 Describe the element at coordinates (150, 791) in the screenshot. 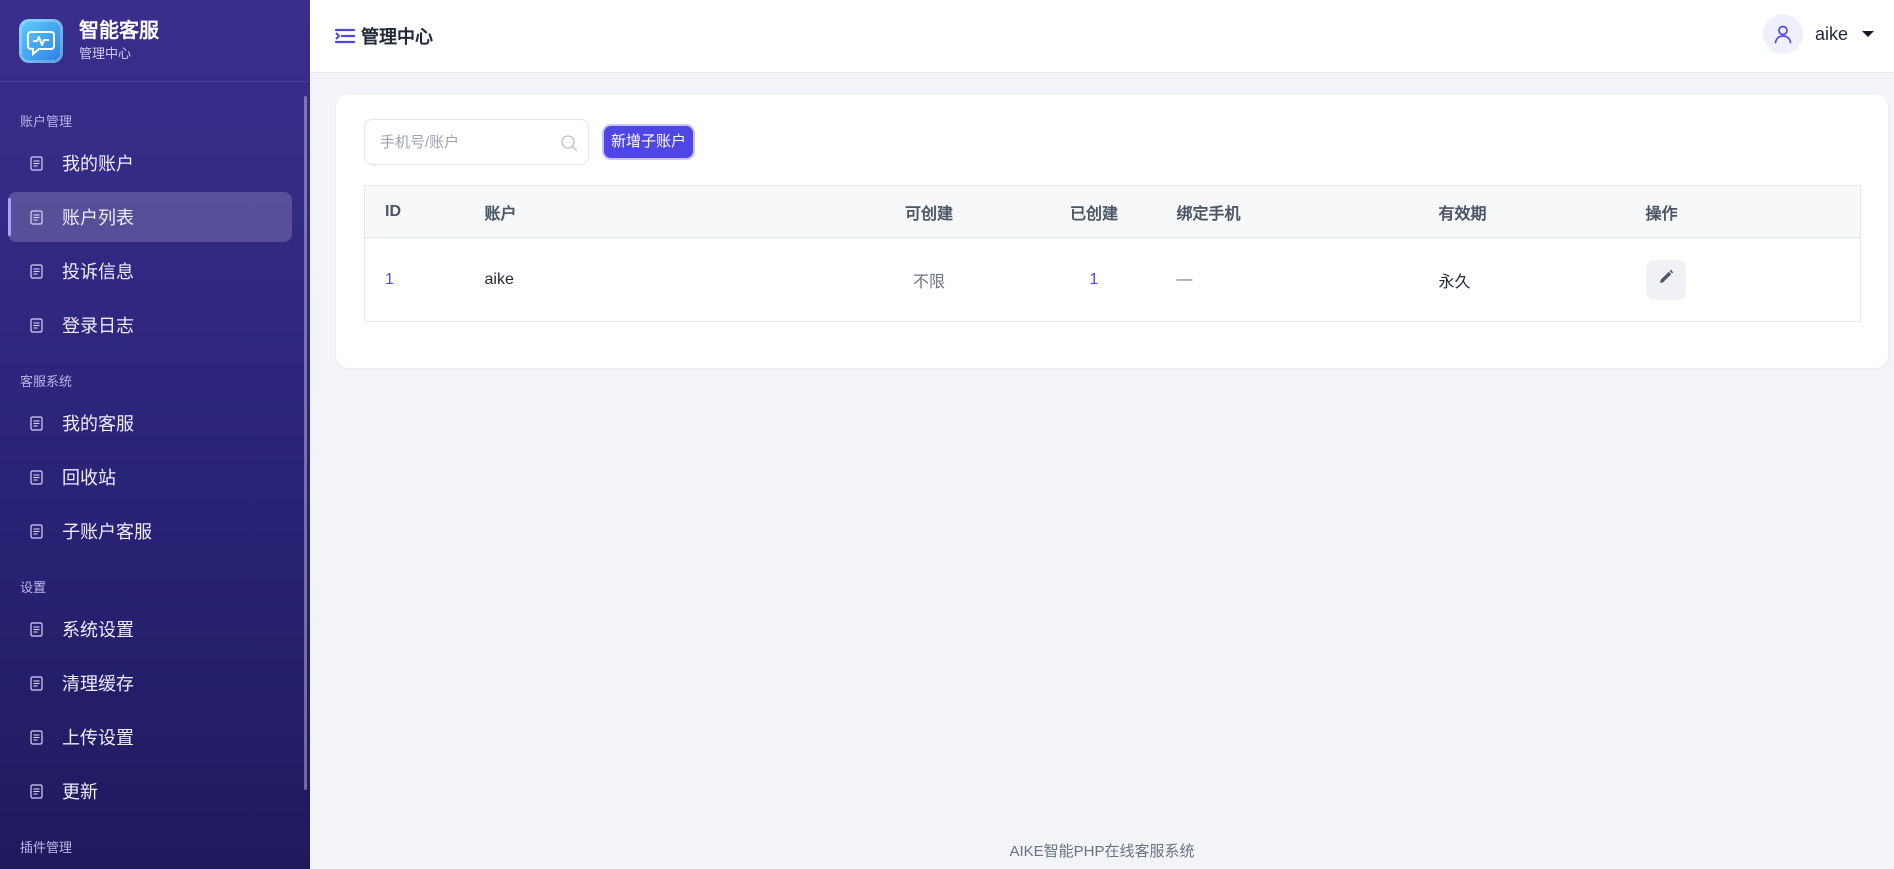

I see `sidebar-item-update: 更新` at that location.